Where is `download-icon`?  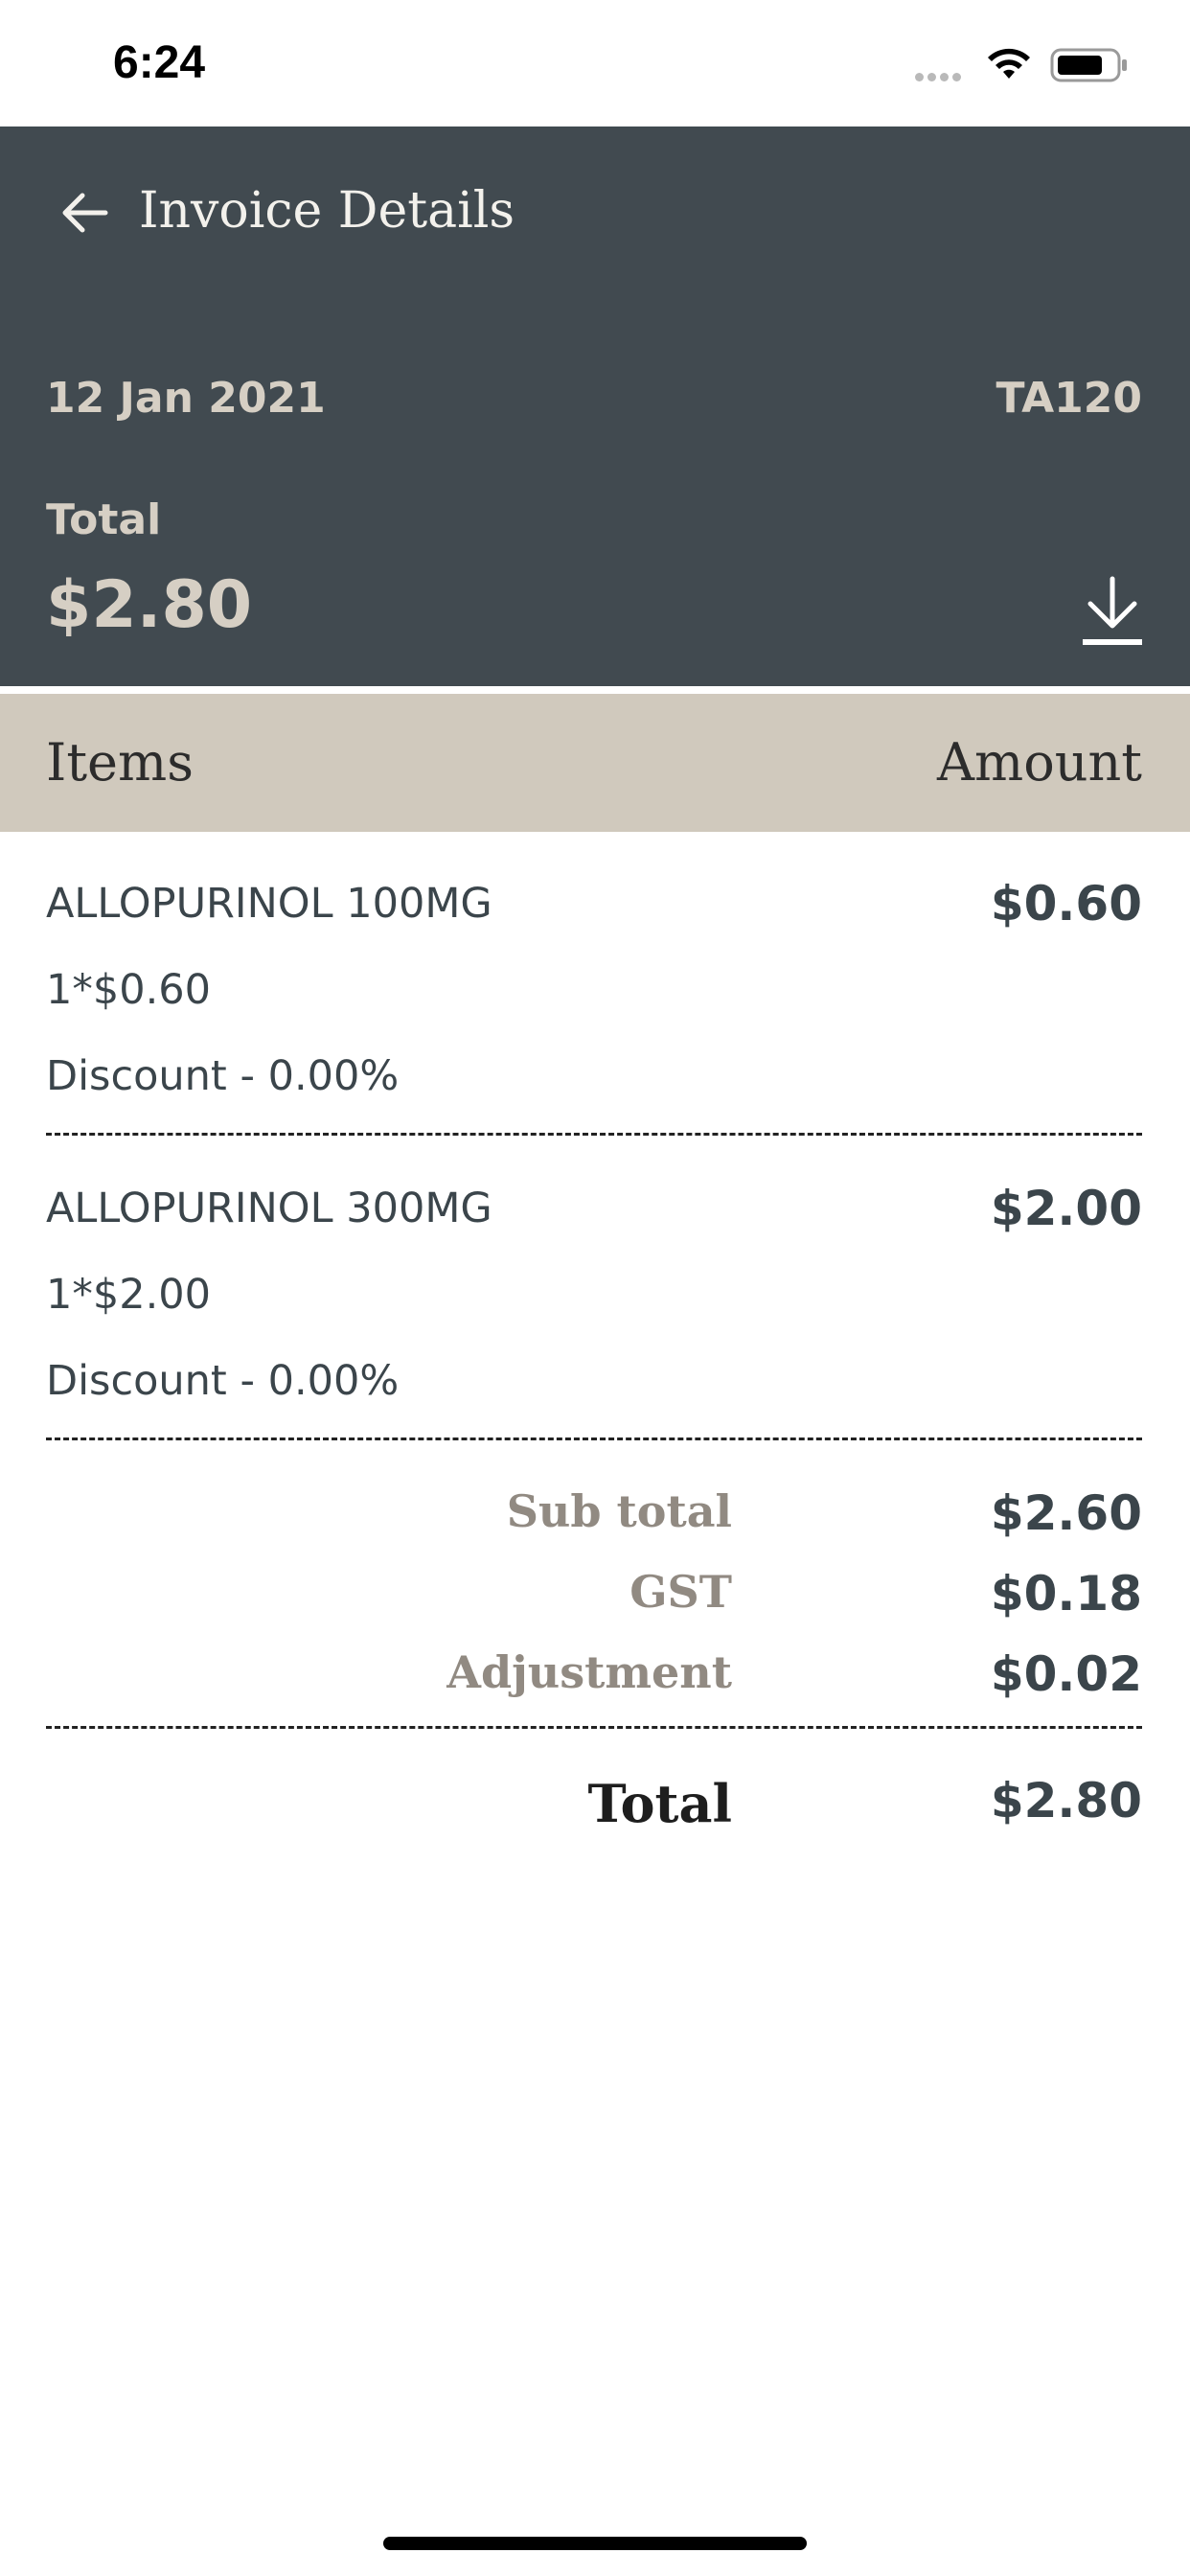 download-icon is located at coordinates (1112, 611).